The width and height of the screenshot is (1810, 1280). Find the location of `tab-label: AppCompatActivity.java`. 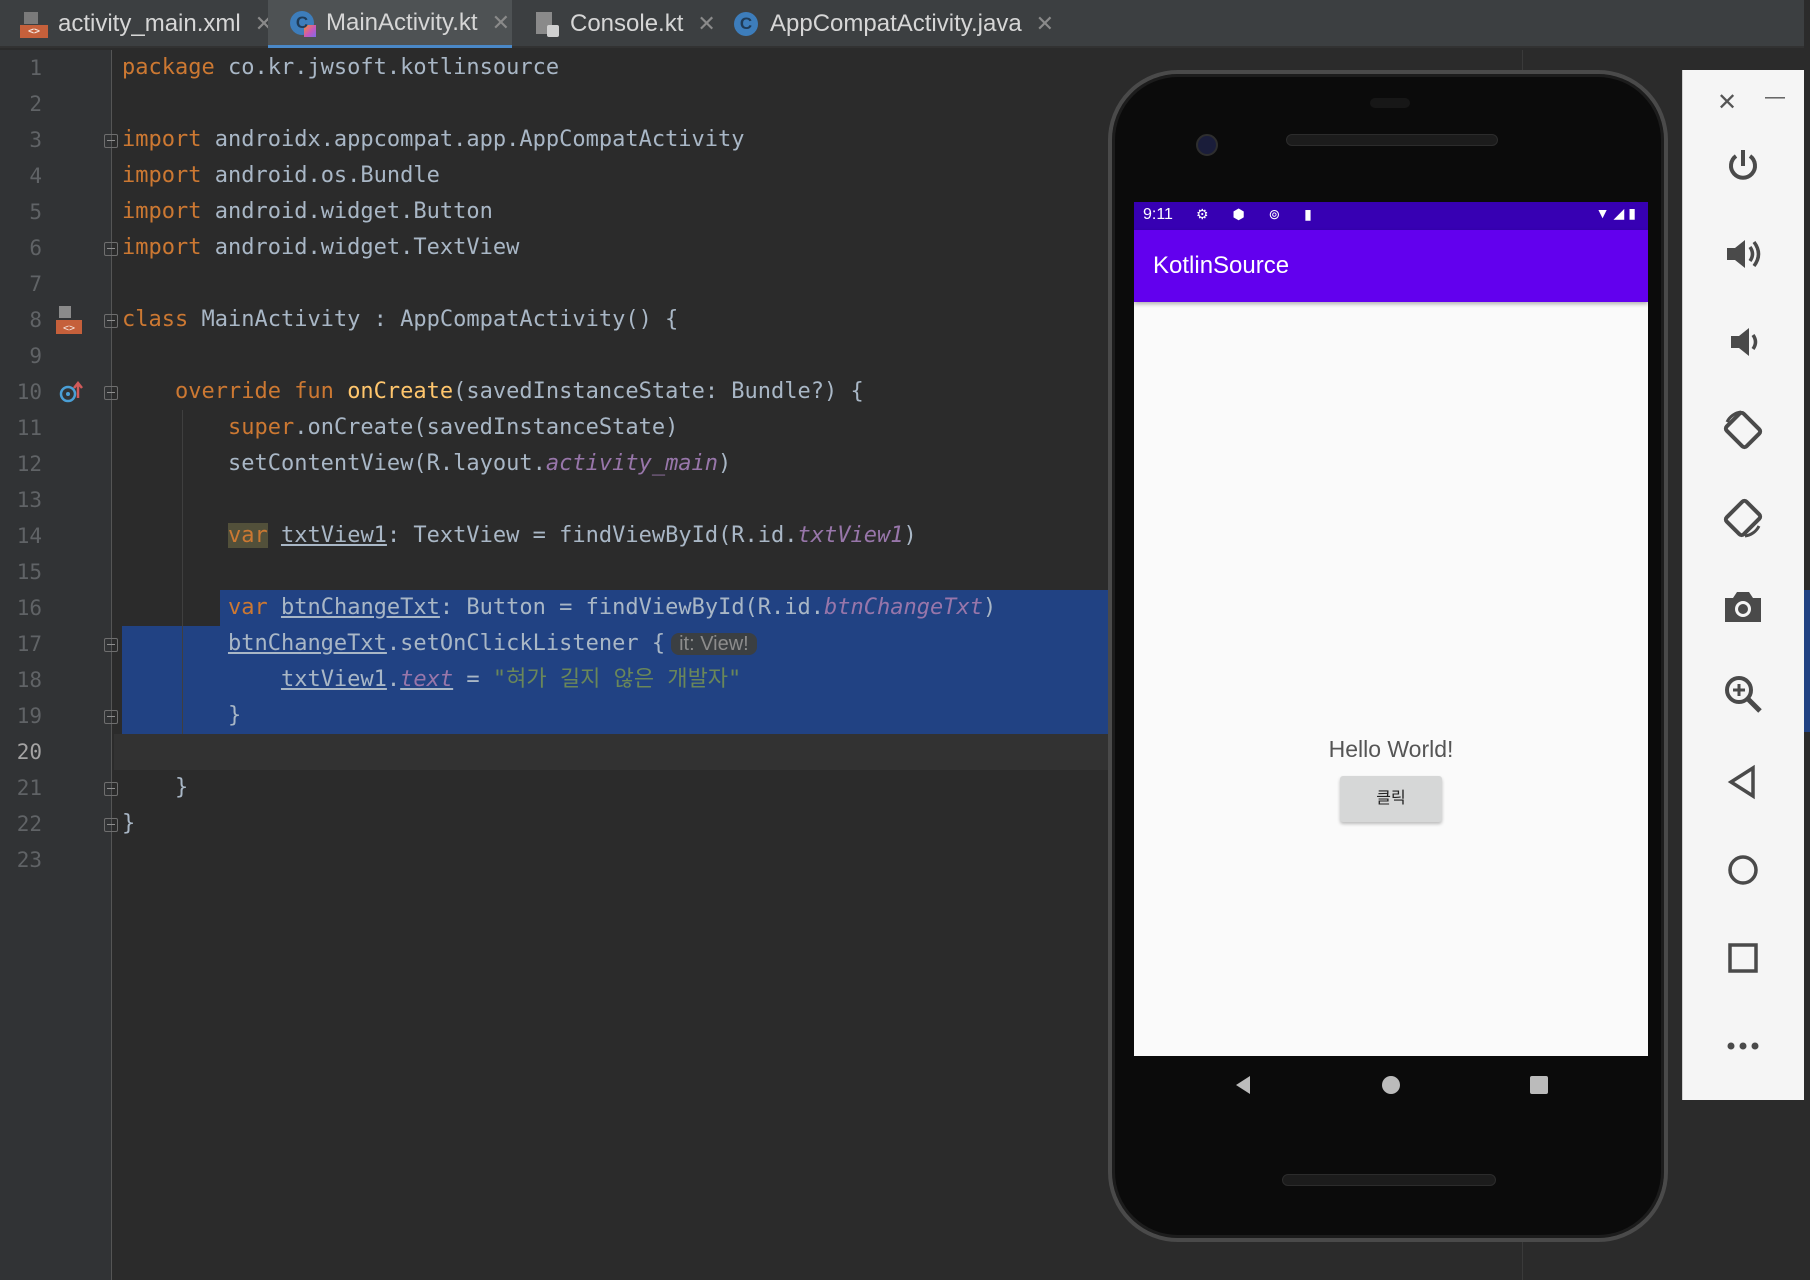

tab-label: AppCompatActivity.java is located at coordinates (896, 23).